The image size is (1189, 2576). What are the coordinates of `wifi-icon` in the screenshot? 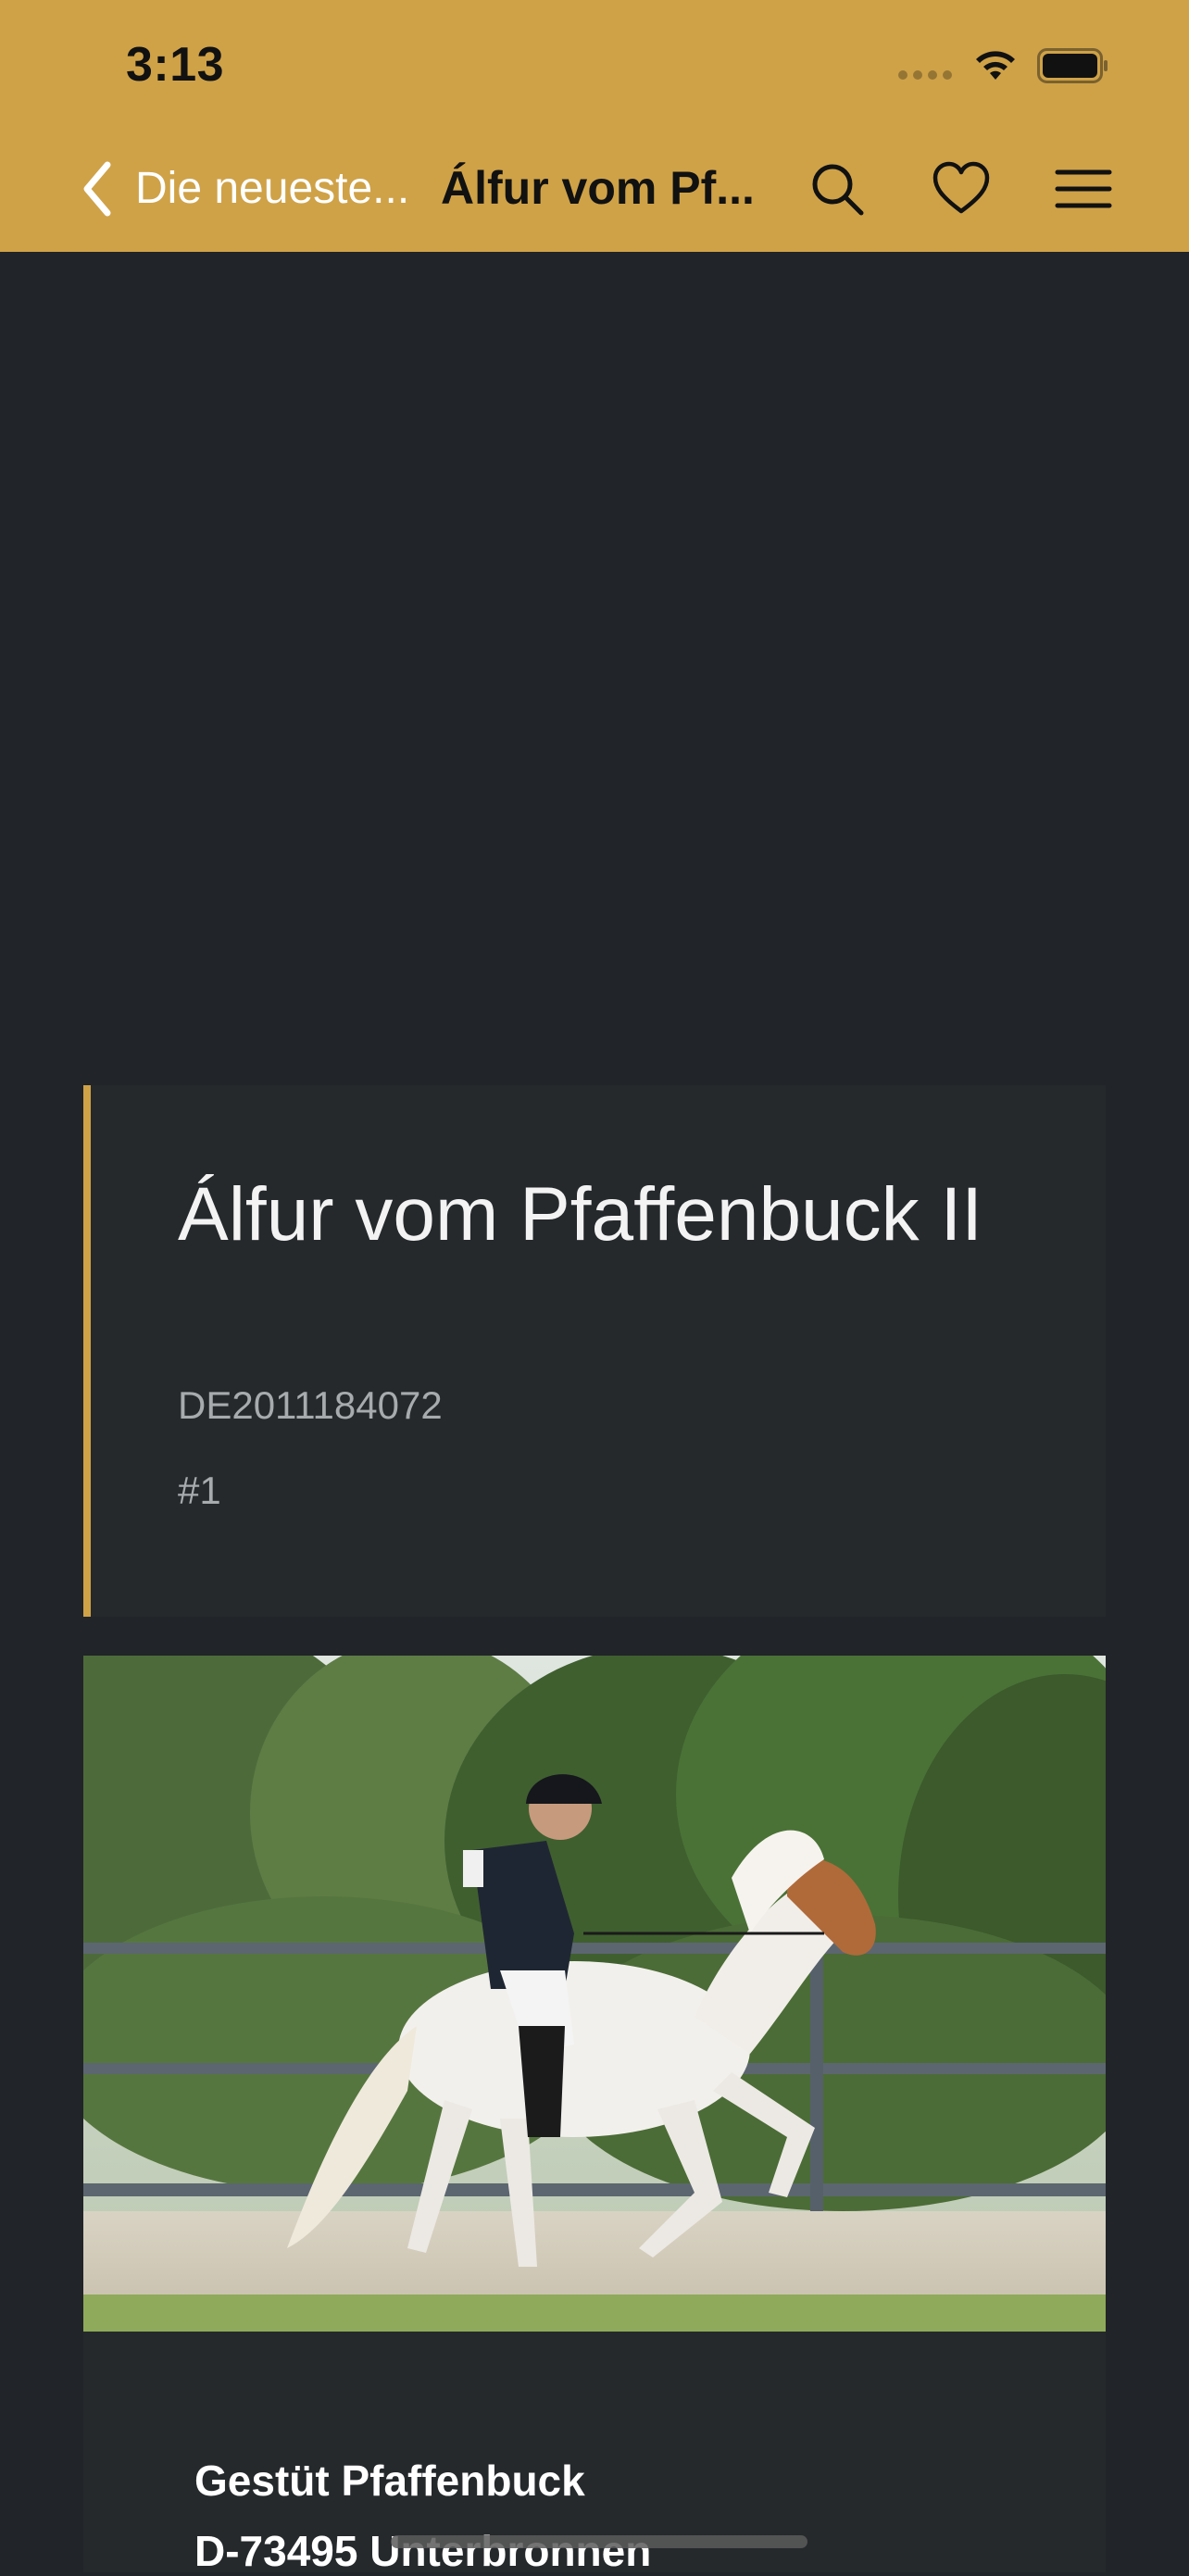 It's located at (995, 66).